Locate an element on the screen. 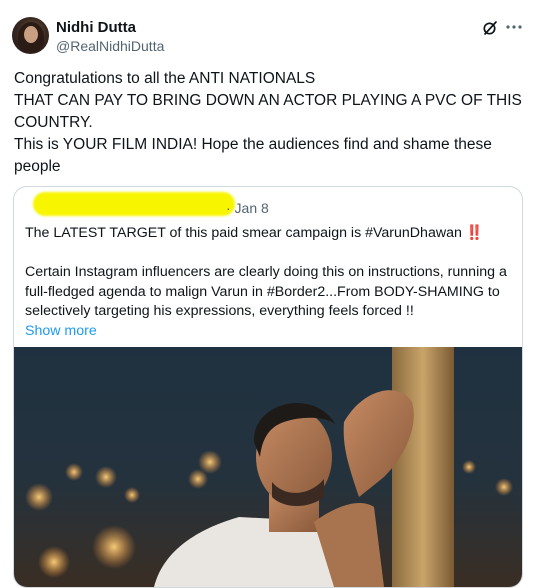  avatar is located at coordinates (30, 35).